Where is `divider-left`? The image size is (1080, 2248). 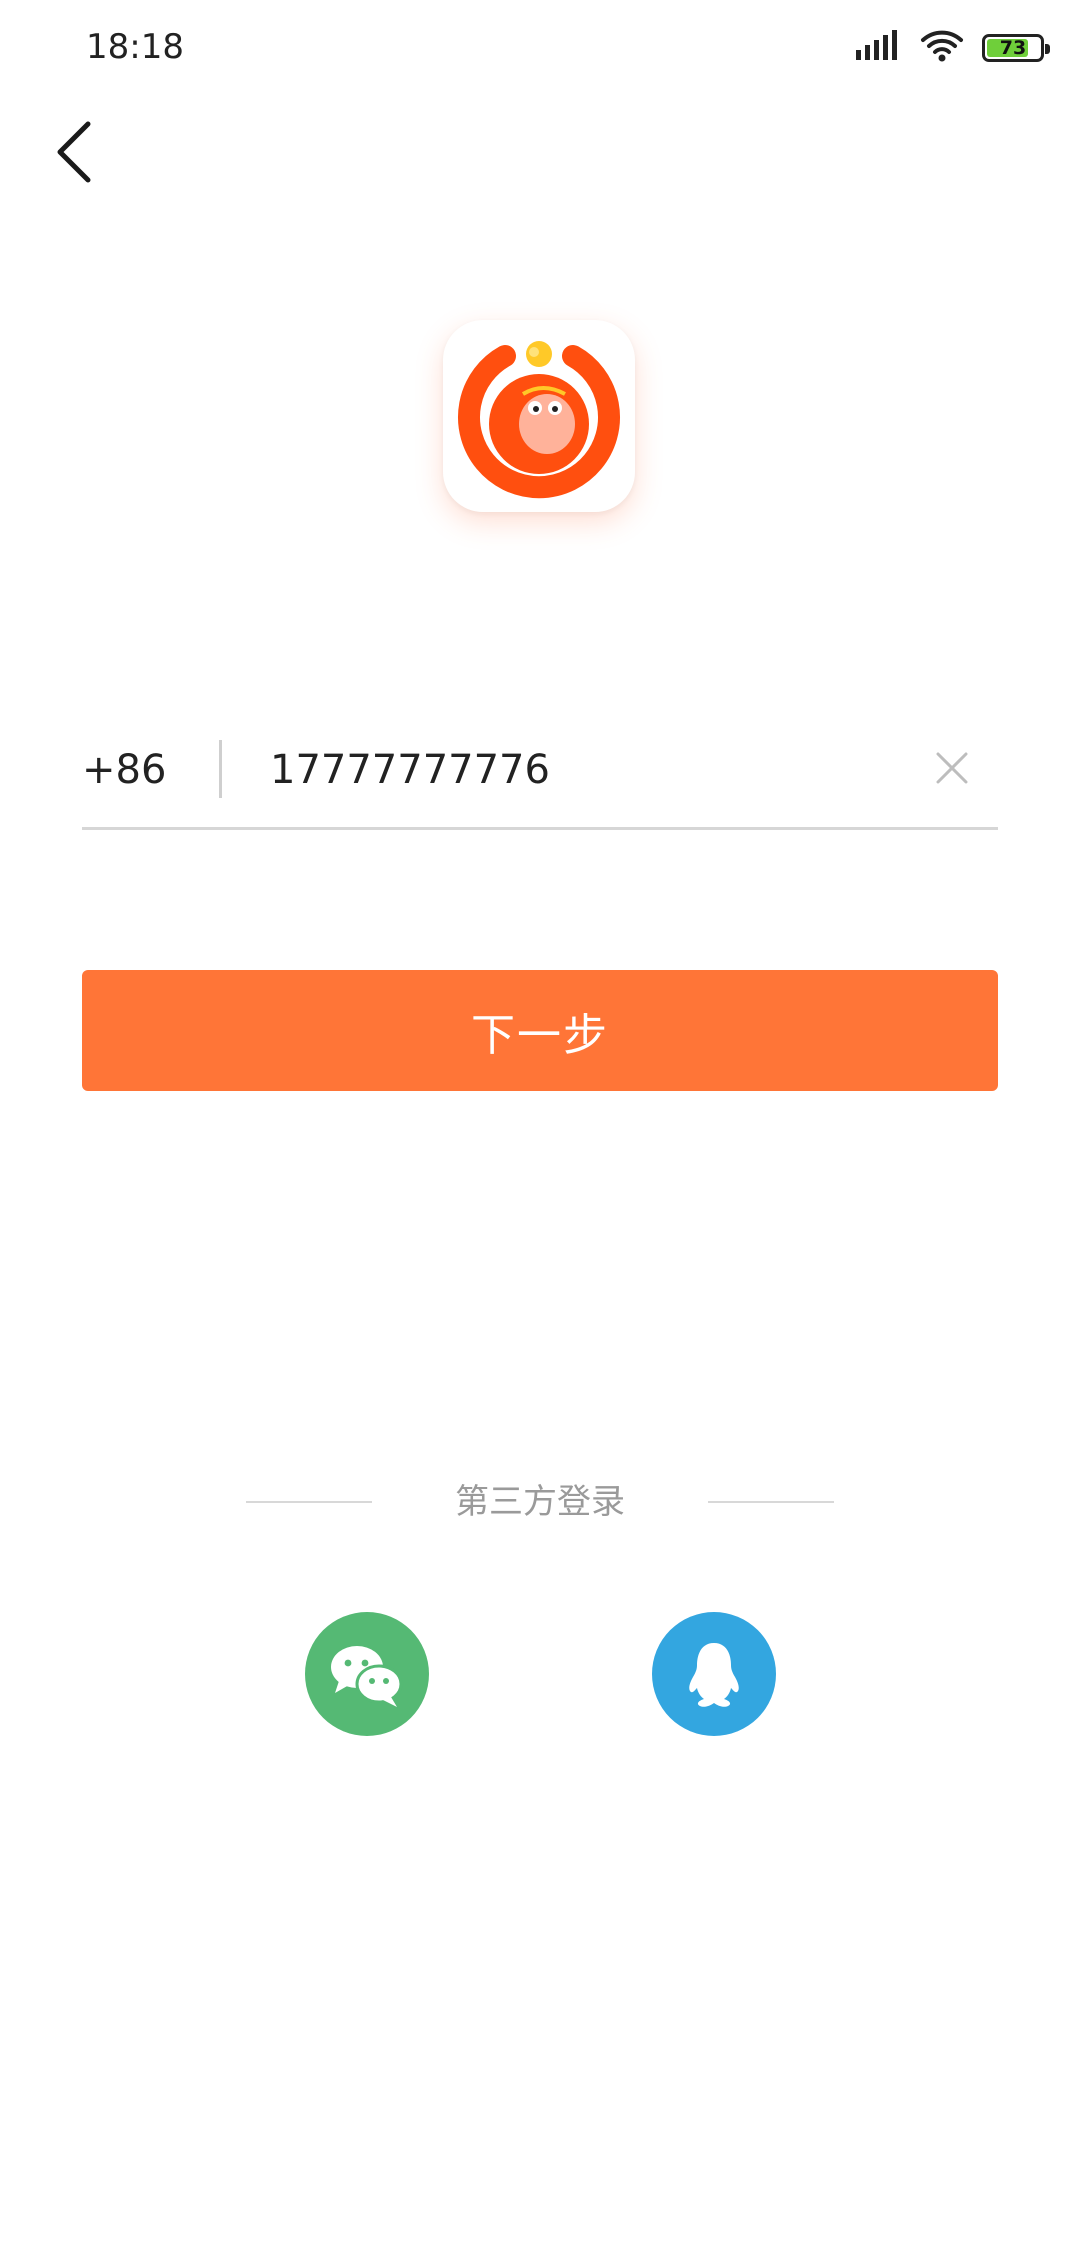 divider-left is located at coordinates (309, 1502).